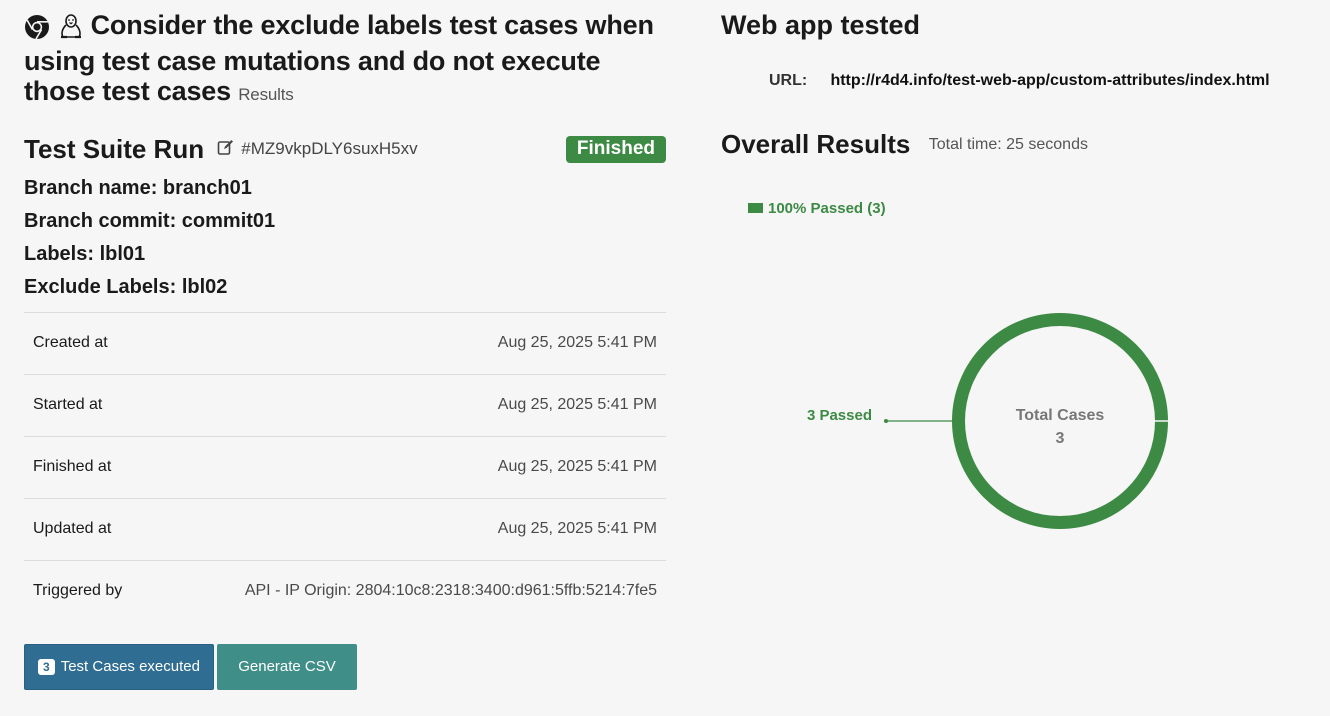 Image resolution: width=1330 pixels, height=716 pixels. What do you see at coordinates (615, 149) in the screenshot?
I see `status-badge: Finished` at bounding box center [615, 149].